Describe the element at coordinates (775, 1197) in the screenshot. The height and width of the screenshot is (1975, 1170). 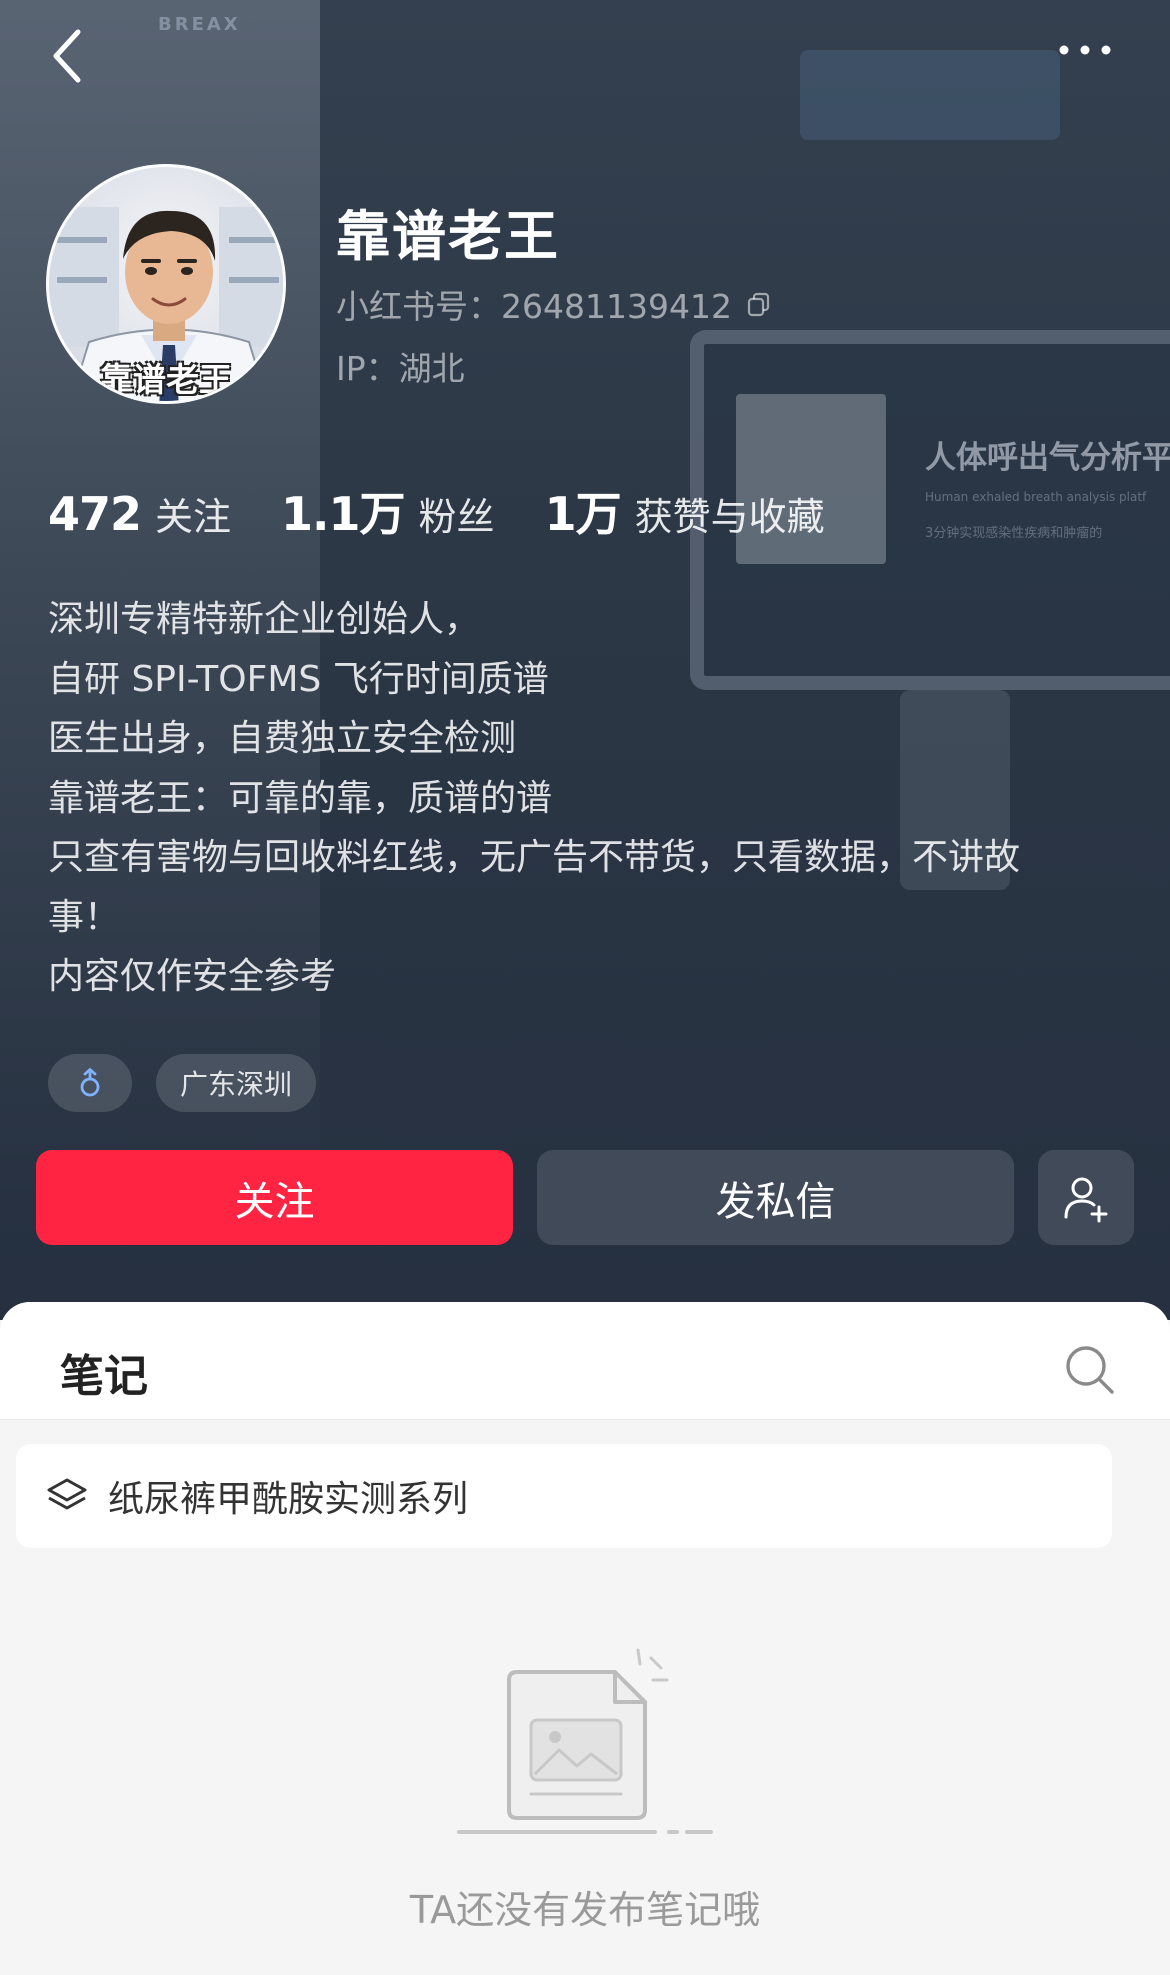
I see `send-message-button: 发私信` at that location.